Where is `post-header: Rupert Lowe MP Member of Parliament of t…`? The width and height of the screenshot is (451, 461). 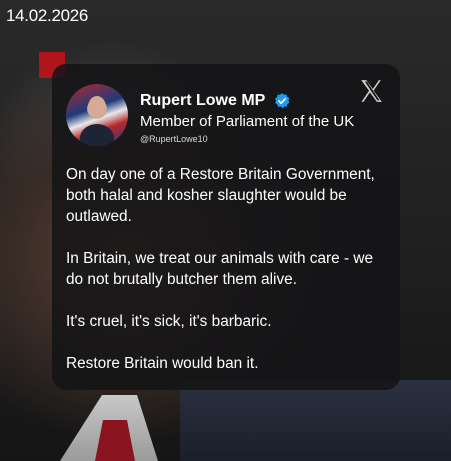 post-header: Rupert Lowe MP Member of Parliament of t… is located at coordinates (226, 115).